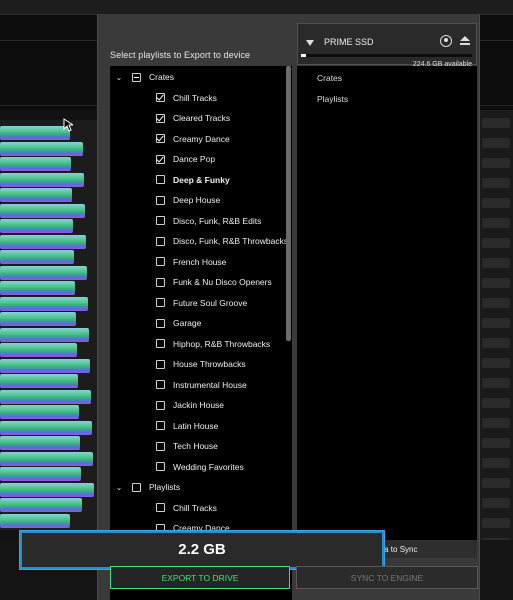 The image size is (513, 600). I want to click on tree-item-row: Cleared Tracks, so click(193, 118).